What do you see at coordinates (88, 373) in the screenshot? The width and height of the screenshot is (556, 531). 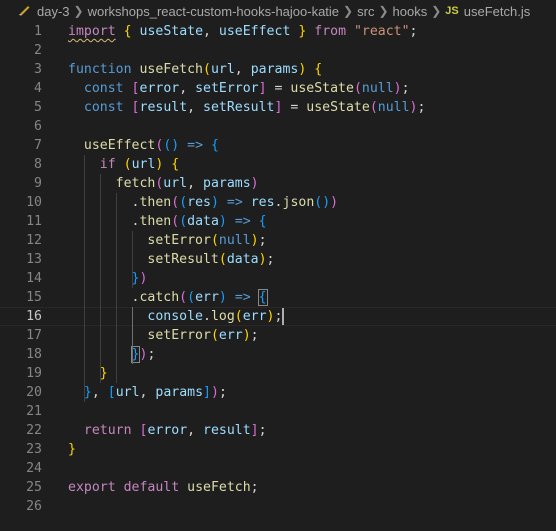 I see `code-text: }` at bounding box center [88, 373].